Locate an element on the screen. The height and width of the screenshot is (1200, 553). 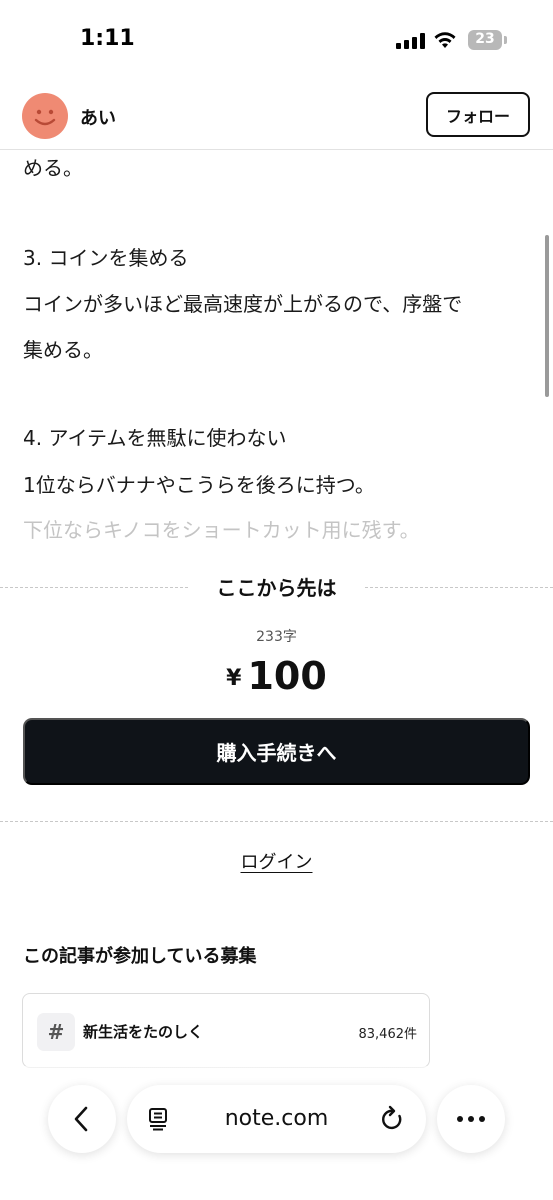
avatar is located at coordinates (45, 116).